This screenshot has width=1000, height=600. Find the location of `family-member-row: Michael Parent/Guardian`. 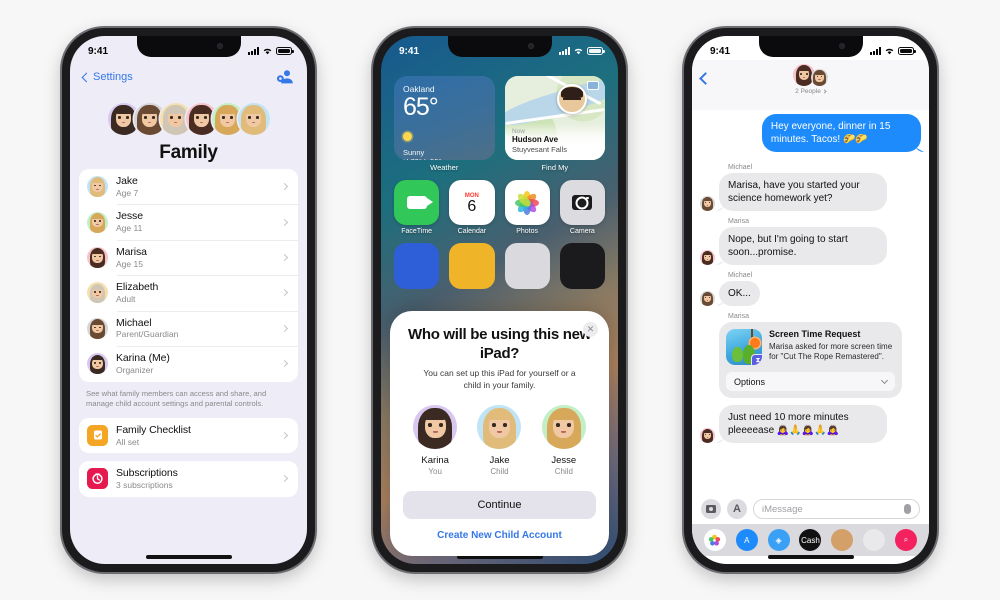

family-member-row: Michael Parent/Guardian is located at coordinates (188, 328).